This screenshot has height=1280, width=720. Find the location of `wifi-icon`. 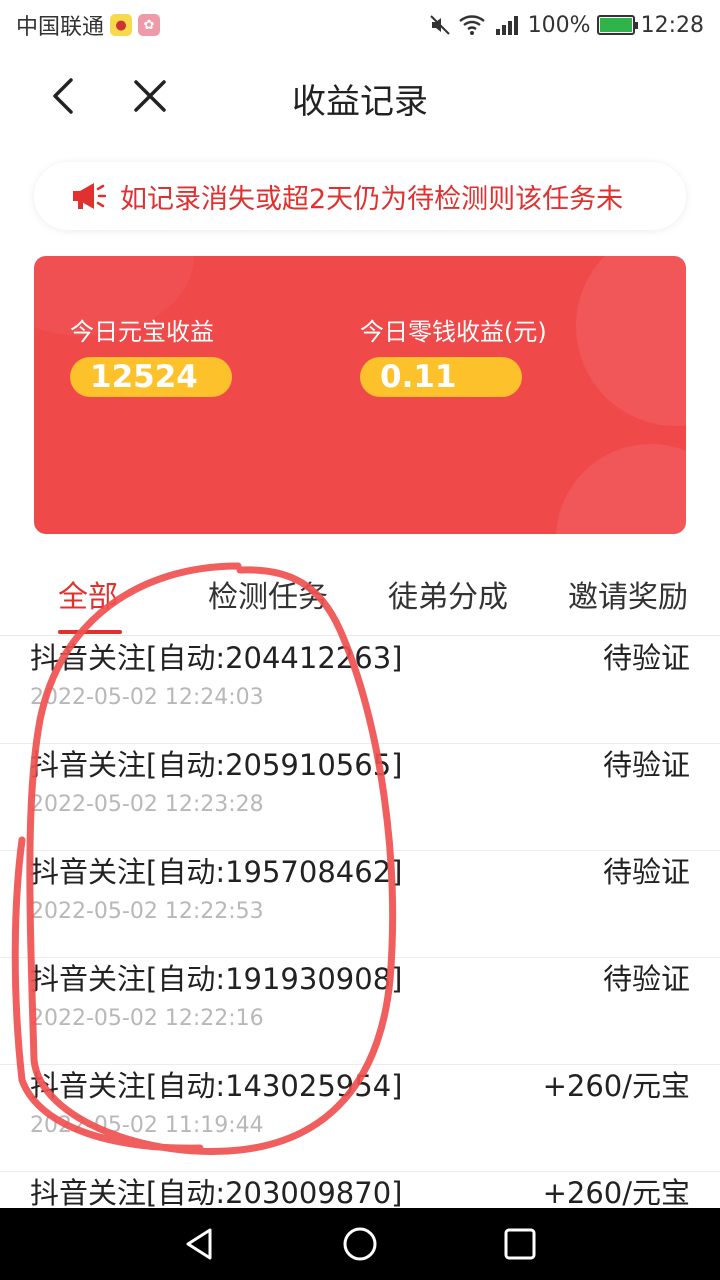

wifi-icon is located at coordinates (471, 25).